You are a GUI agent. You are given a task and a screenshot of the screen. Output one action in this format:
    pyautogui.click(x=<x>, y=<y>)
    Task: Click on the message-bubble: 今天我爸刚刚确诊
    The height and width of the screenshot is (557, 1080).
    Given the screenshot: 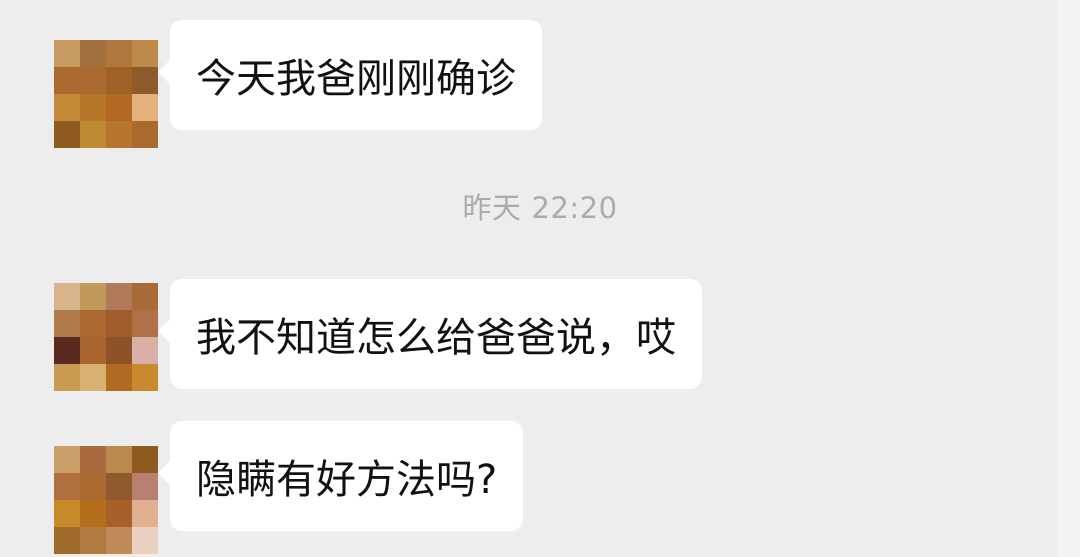 What is the action you would take?
    pyautogui.click(x=350, y=75)
    